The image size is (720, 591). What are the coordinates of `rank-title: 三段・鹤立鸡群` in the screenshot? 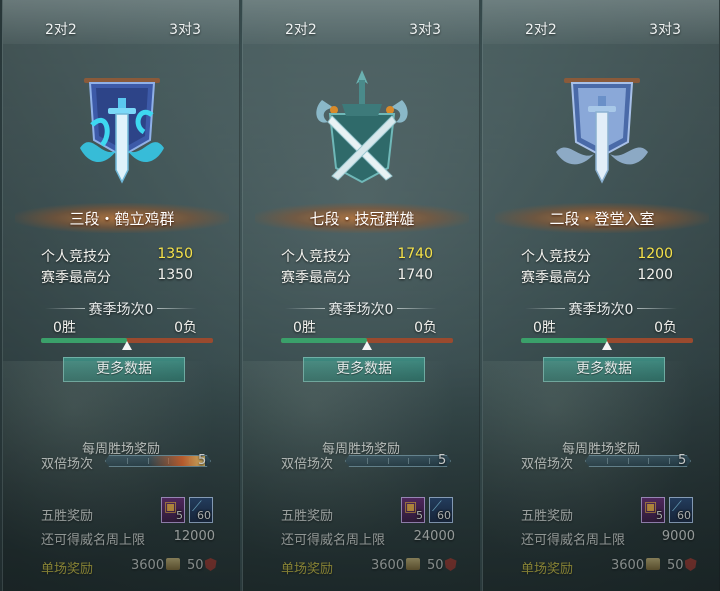 It's located at (122, 219).